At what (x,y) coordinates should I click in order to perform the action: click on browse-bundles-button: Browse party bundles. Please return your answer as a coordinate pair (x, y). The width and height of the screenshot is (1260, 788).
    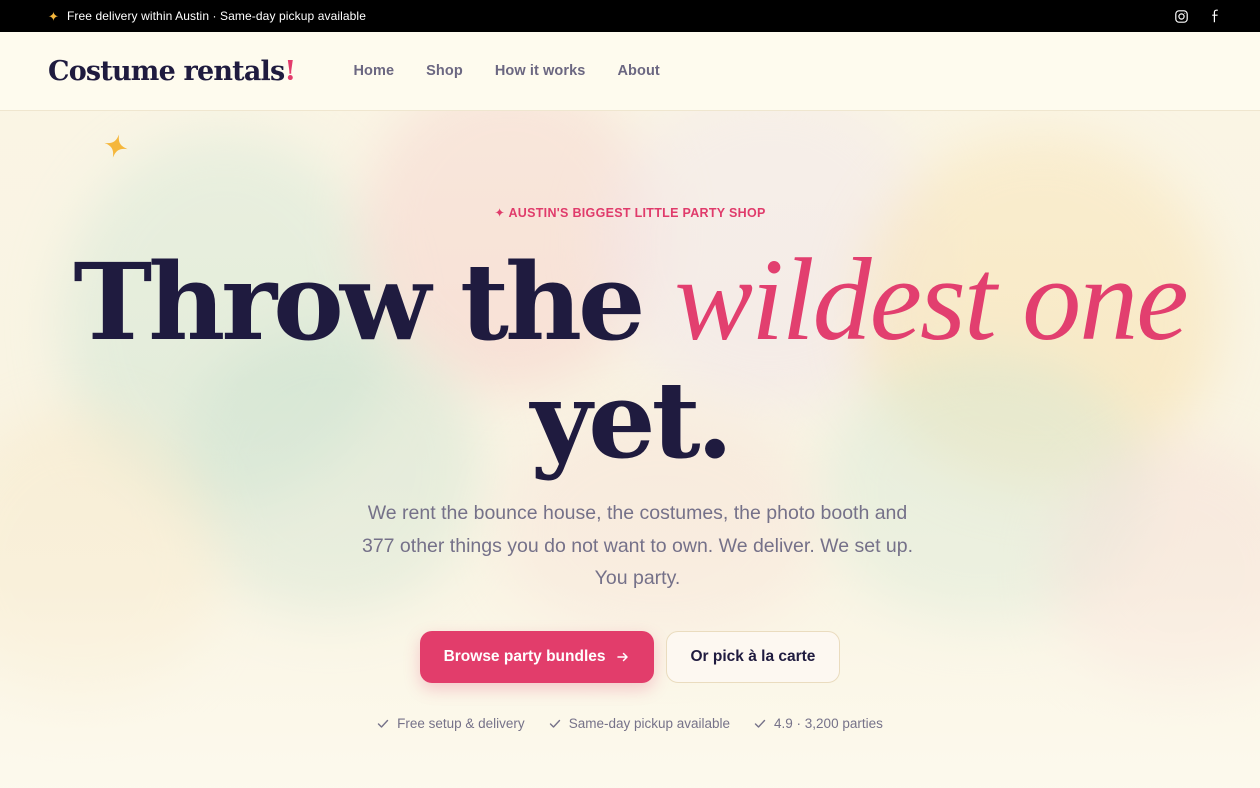
    Looking at the image, I should click on (536, 657).